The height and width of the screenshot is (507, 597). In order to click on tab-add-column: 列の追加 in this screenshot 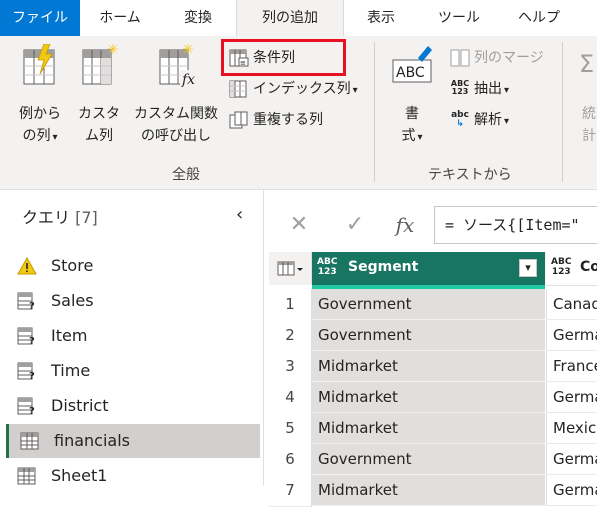, I will do `click(290, 18)`.